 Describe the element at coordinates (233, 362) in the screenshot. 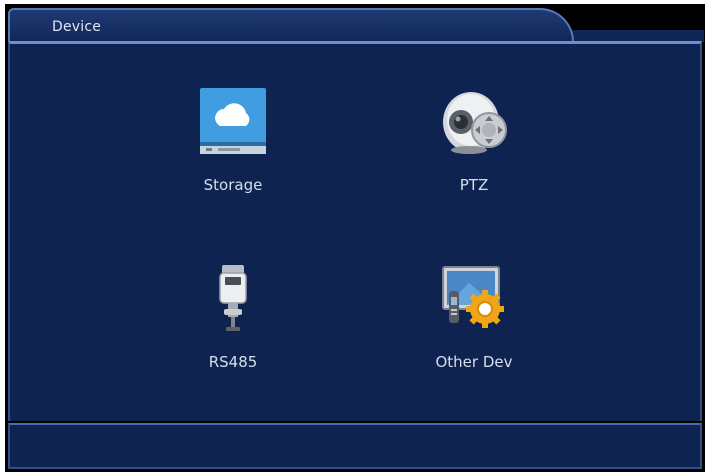

I see `rs485-label: RS485` at that location.